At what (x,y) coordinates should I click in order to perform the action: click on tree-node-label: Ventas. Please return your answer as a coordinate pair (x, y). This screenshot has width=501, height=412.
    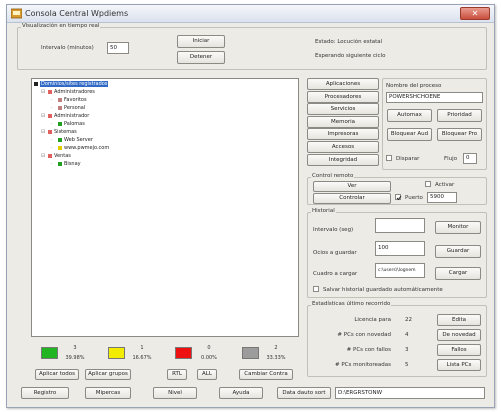
    Looking at the image, I should click on (62, 156).